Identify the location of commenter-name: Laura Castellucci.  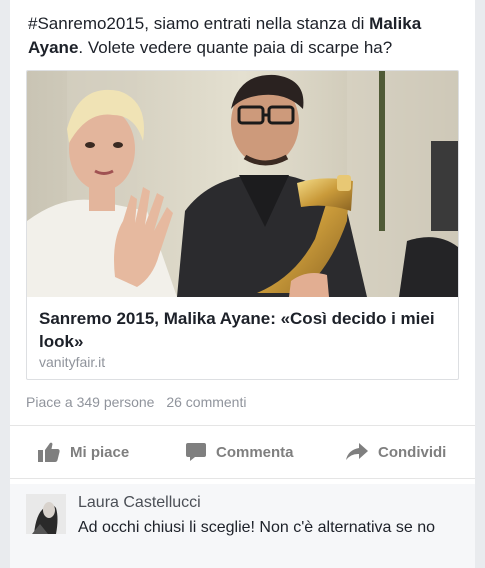
(139, 503).